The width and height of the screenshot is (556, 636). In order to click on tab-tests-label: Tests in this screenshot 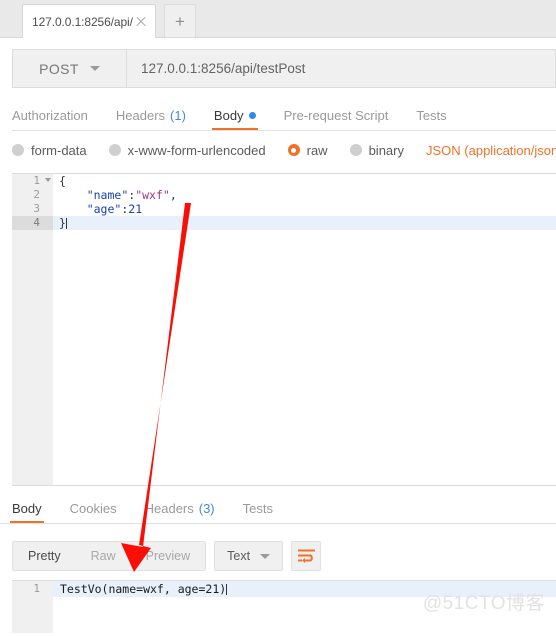, I will do `click(431, 115)`.